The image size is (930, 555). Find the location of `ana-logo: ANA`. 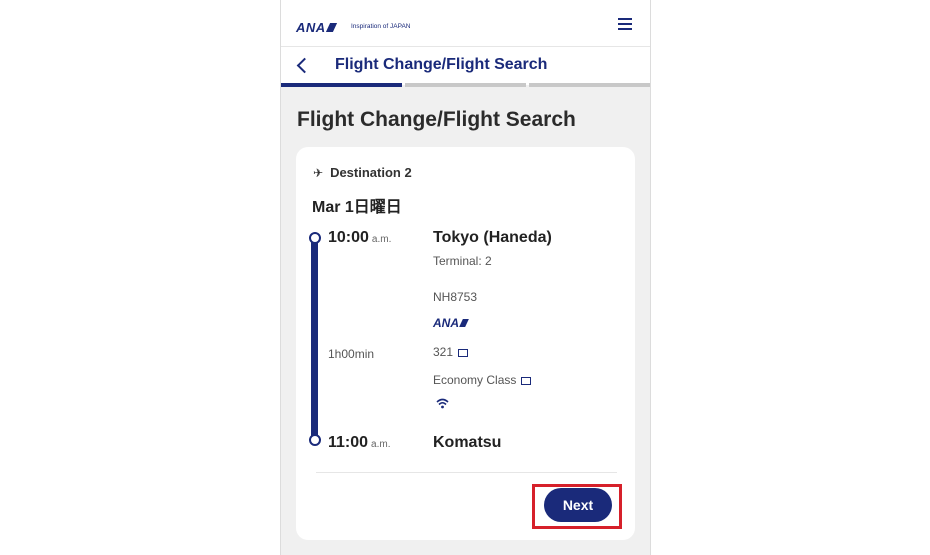

ana-logo: ANA is located at coordinates (316, 27).